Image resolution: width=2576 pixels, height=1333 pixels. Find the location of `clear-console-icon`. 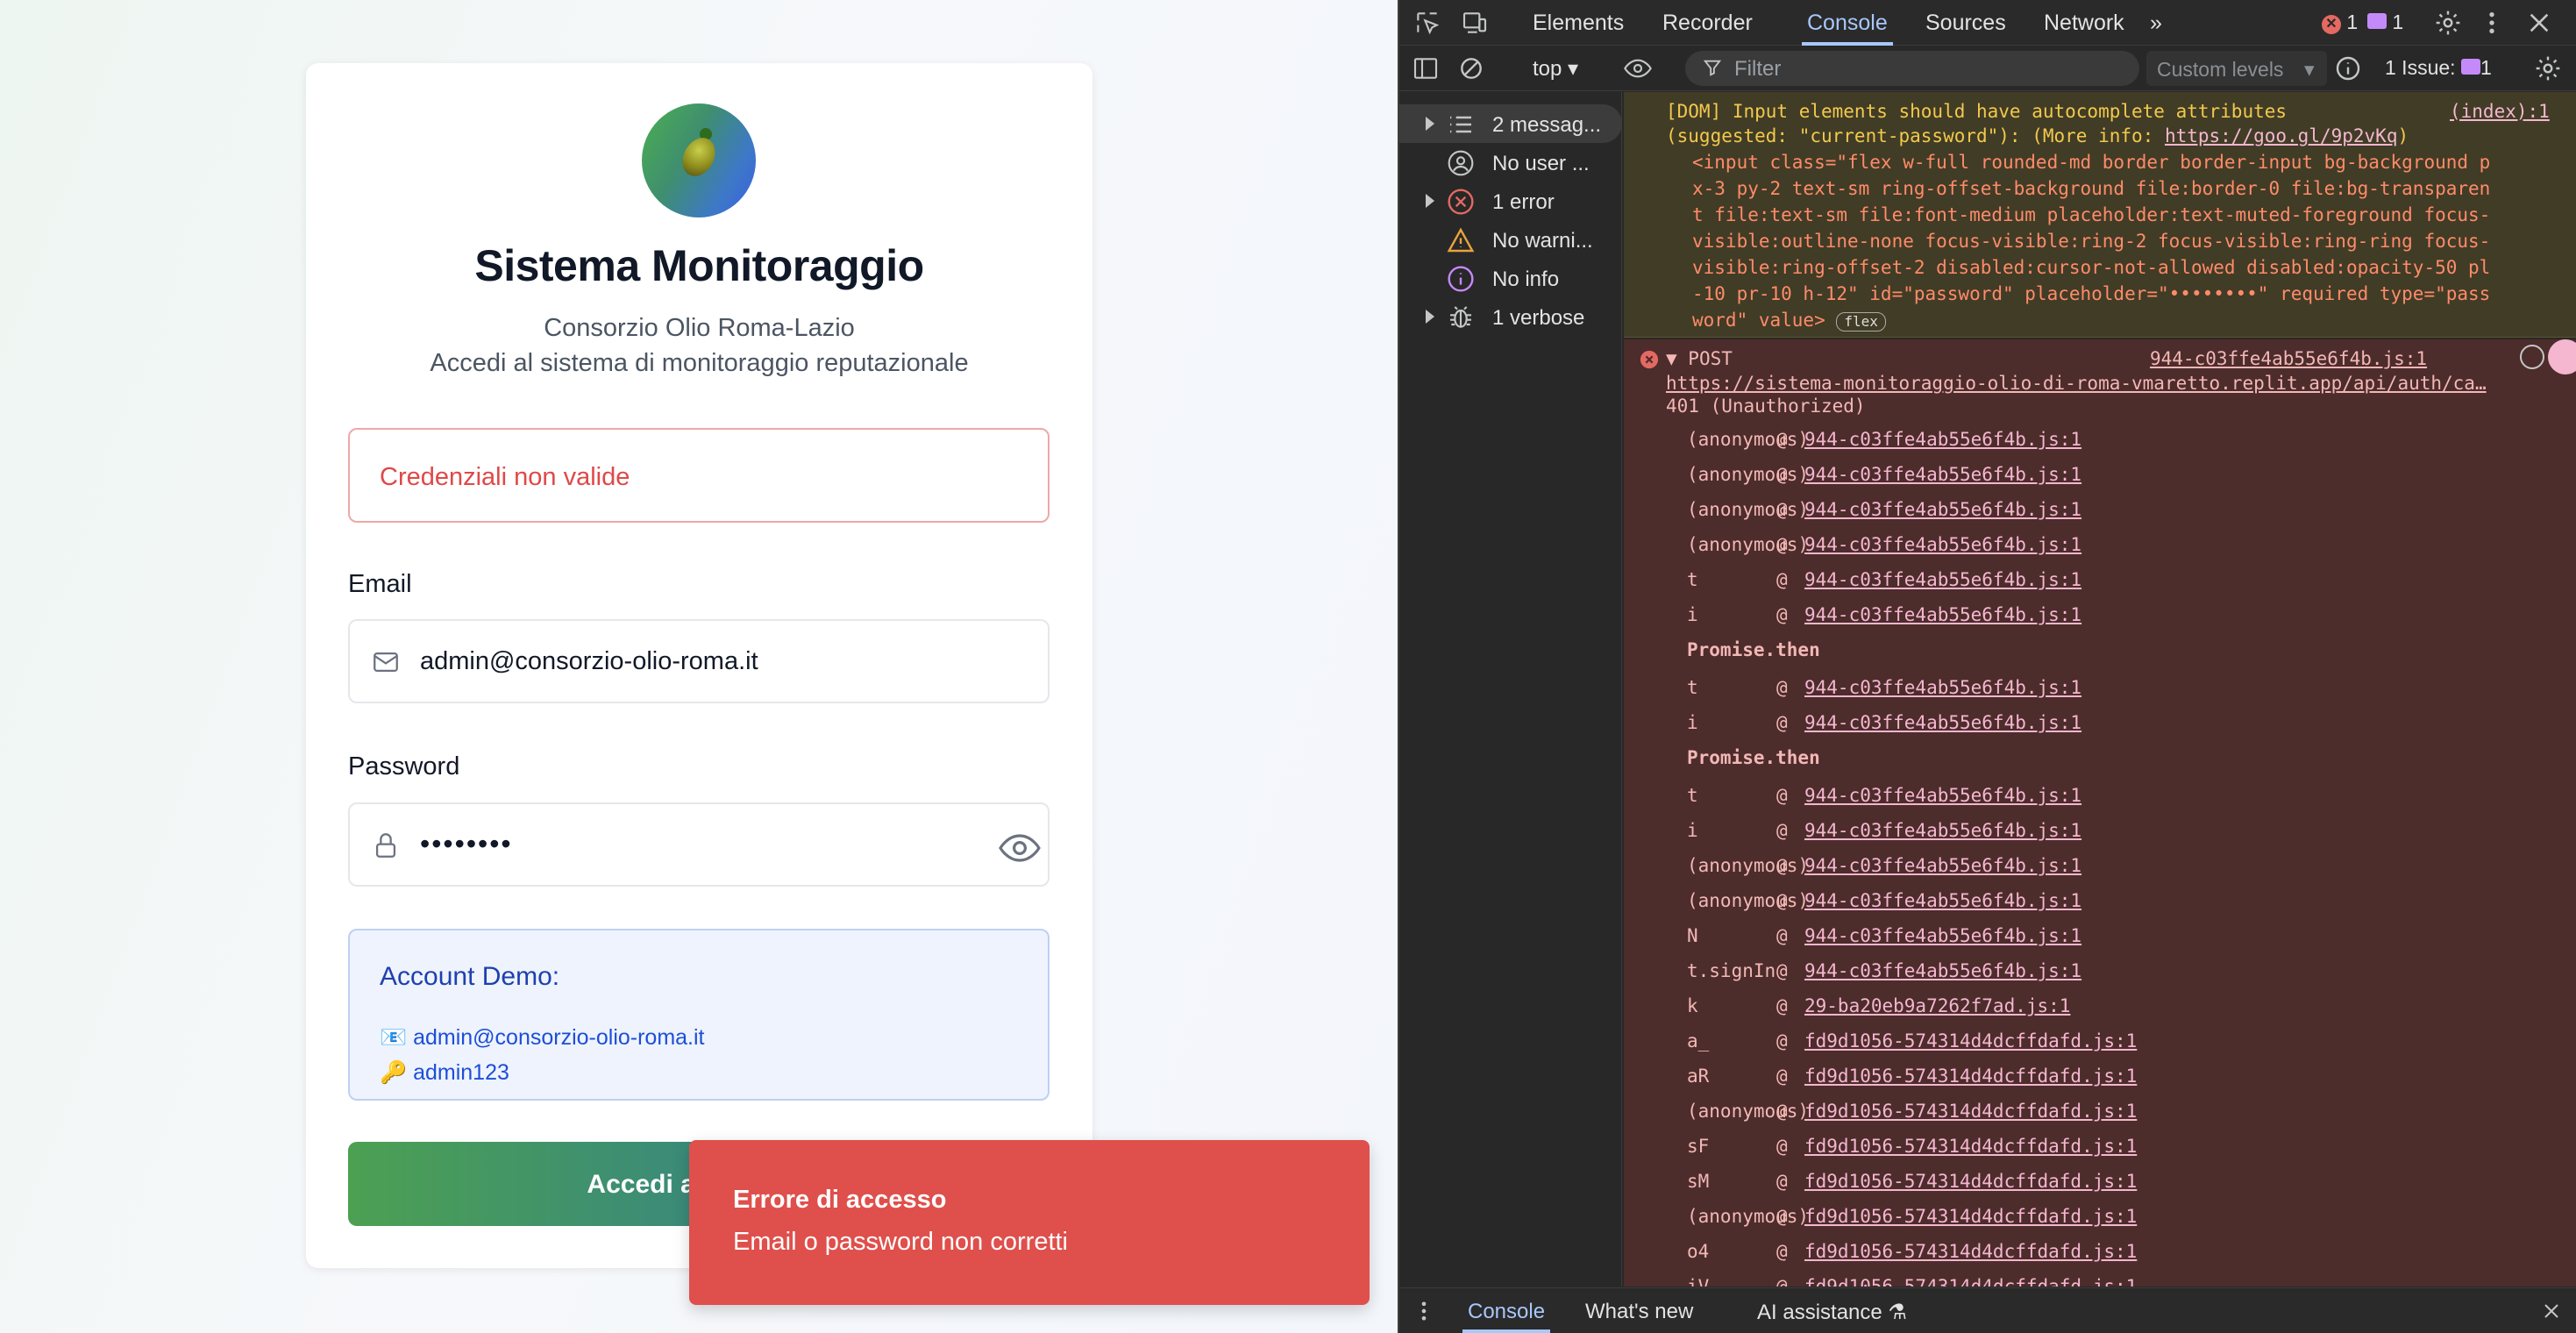

clear-console-icon is located at coordinates (1471, 68).